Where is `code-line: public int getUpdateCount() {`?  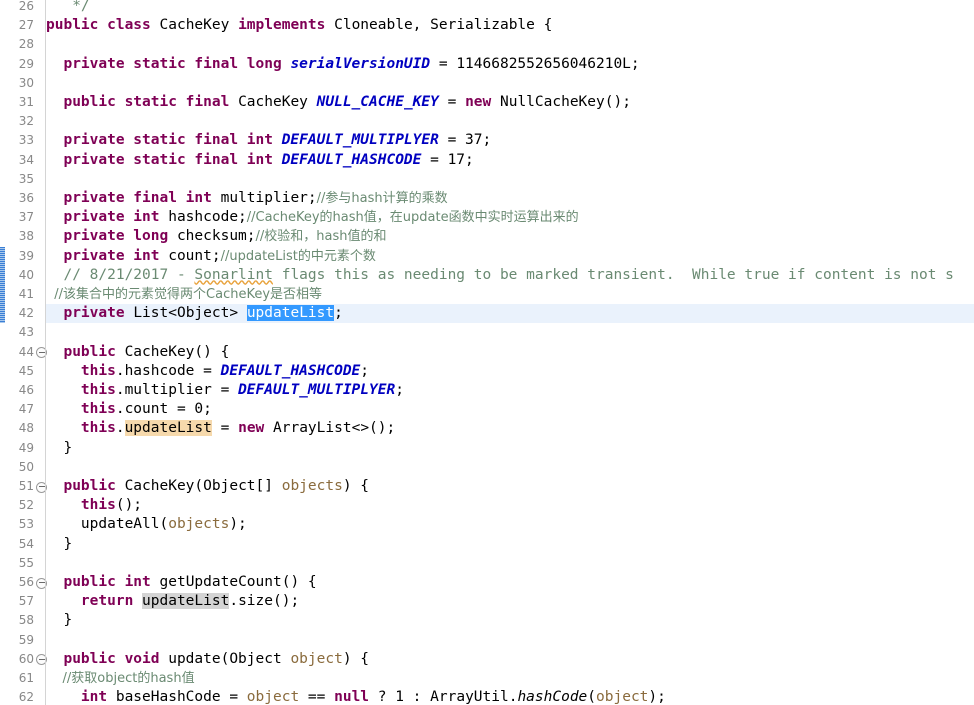
code-line: public int getUpdateCount() { is located at coordinates (181, 582).